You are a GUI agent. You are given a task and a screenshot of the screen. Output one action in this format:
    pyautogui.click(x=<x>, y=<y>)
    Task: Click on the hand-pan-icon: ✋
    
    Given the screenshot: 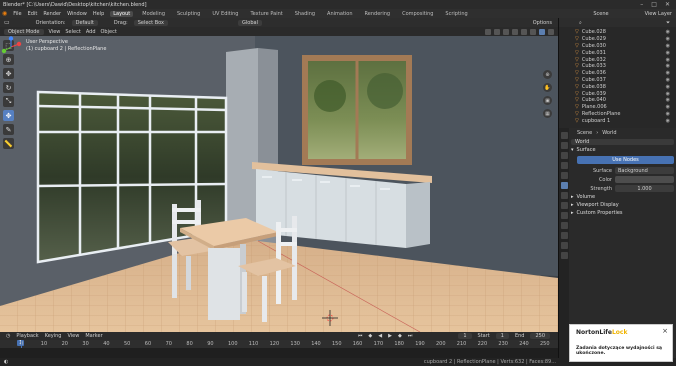 What is the action you would take?
    pyautogui.click(x=547, y=87)
    